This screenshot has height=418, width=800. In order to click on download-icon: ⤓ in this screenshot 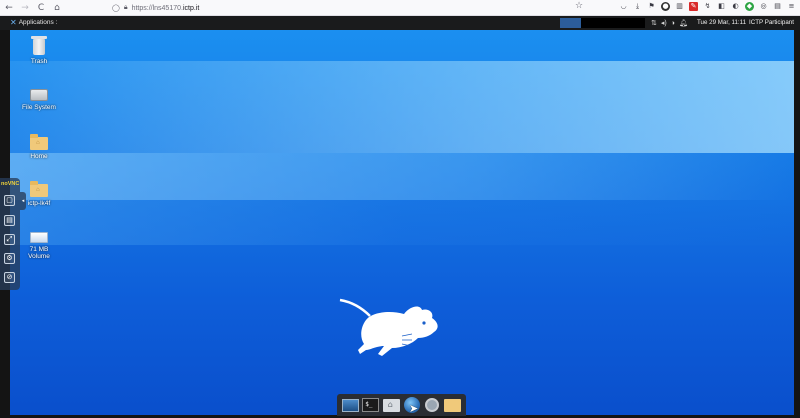, I will do `click(637, 6)`.